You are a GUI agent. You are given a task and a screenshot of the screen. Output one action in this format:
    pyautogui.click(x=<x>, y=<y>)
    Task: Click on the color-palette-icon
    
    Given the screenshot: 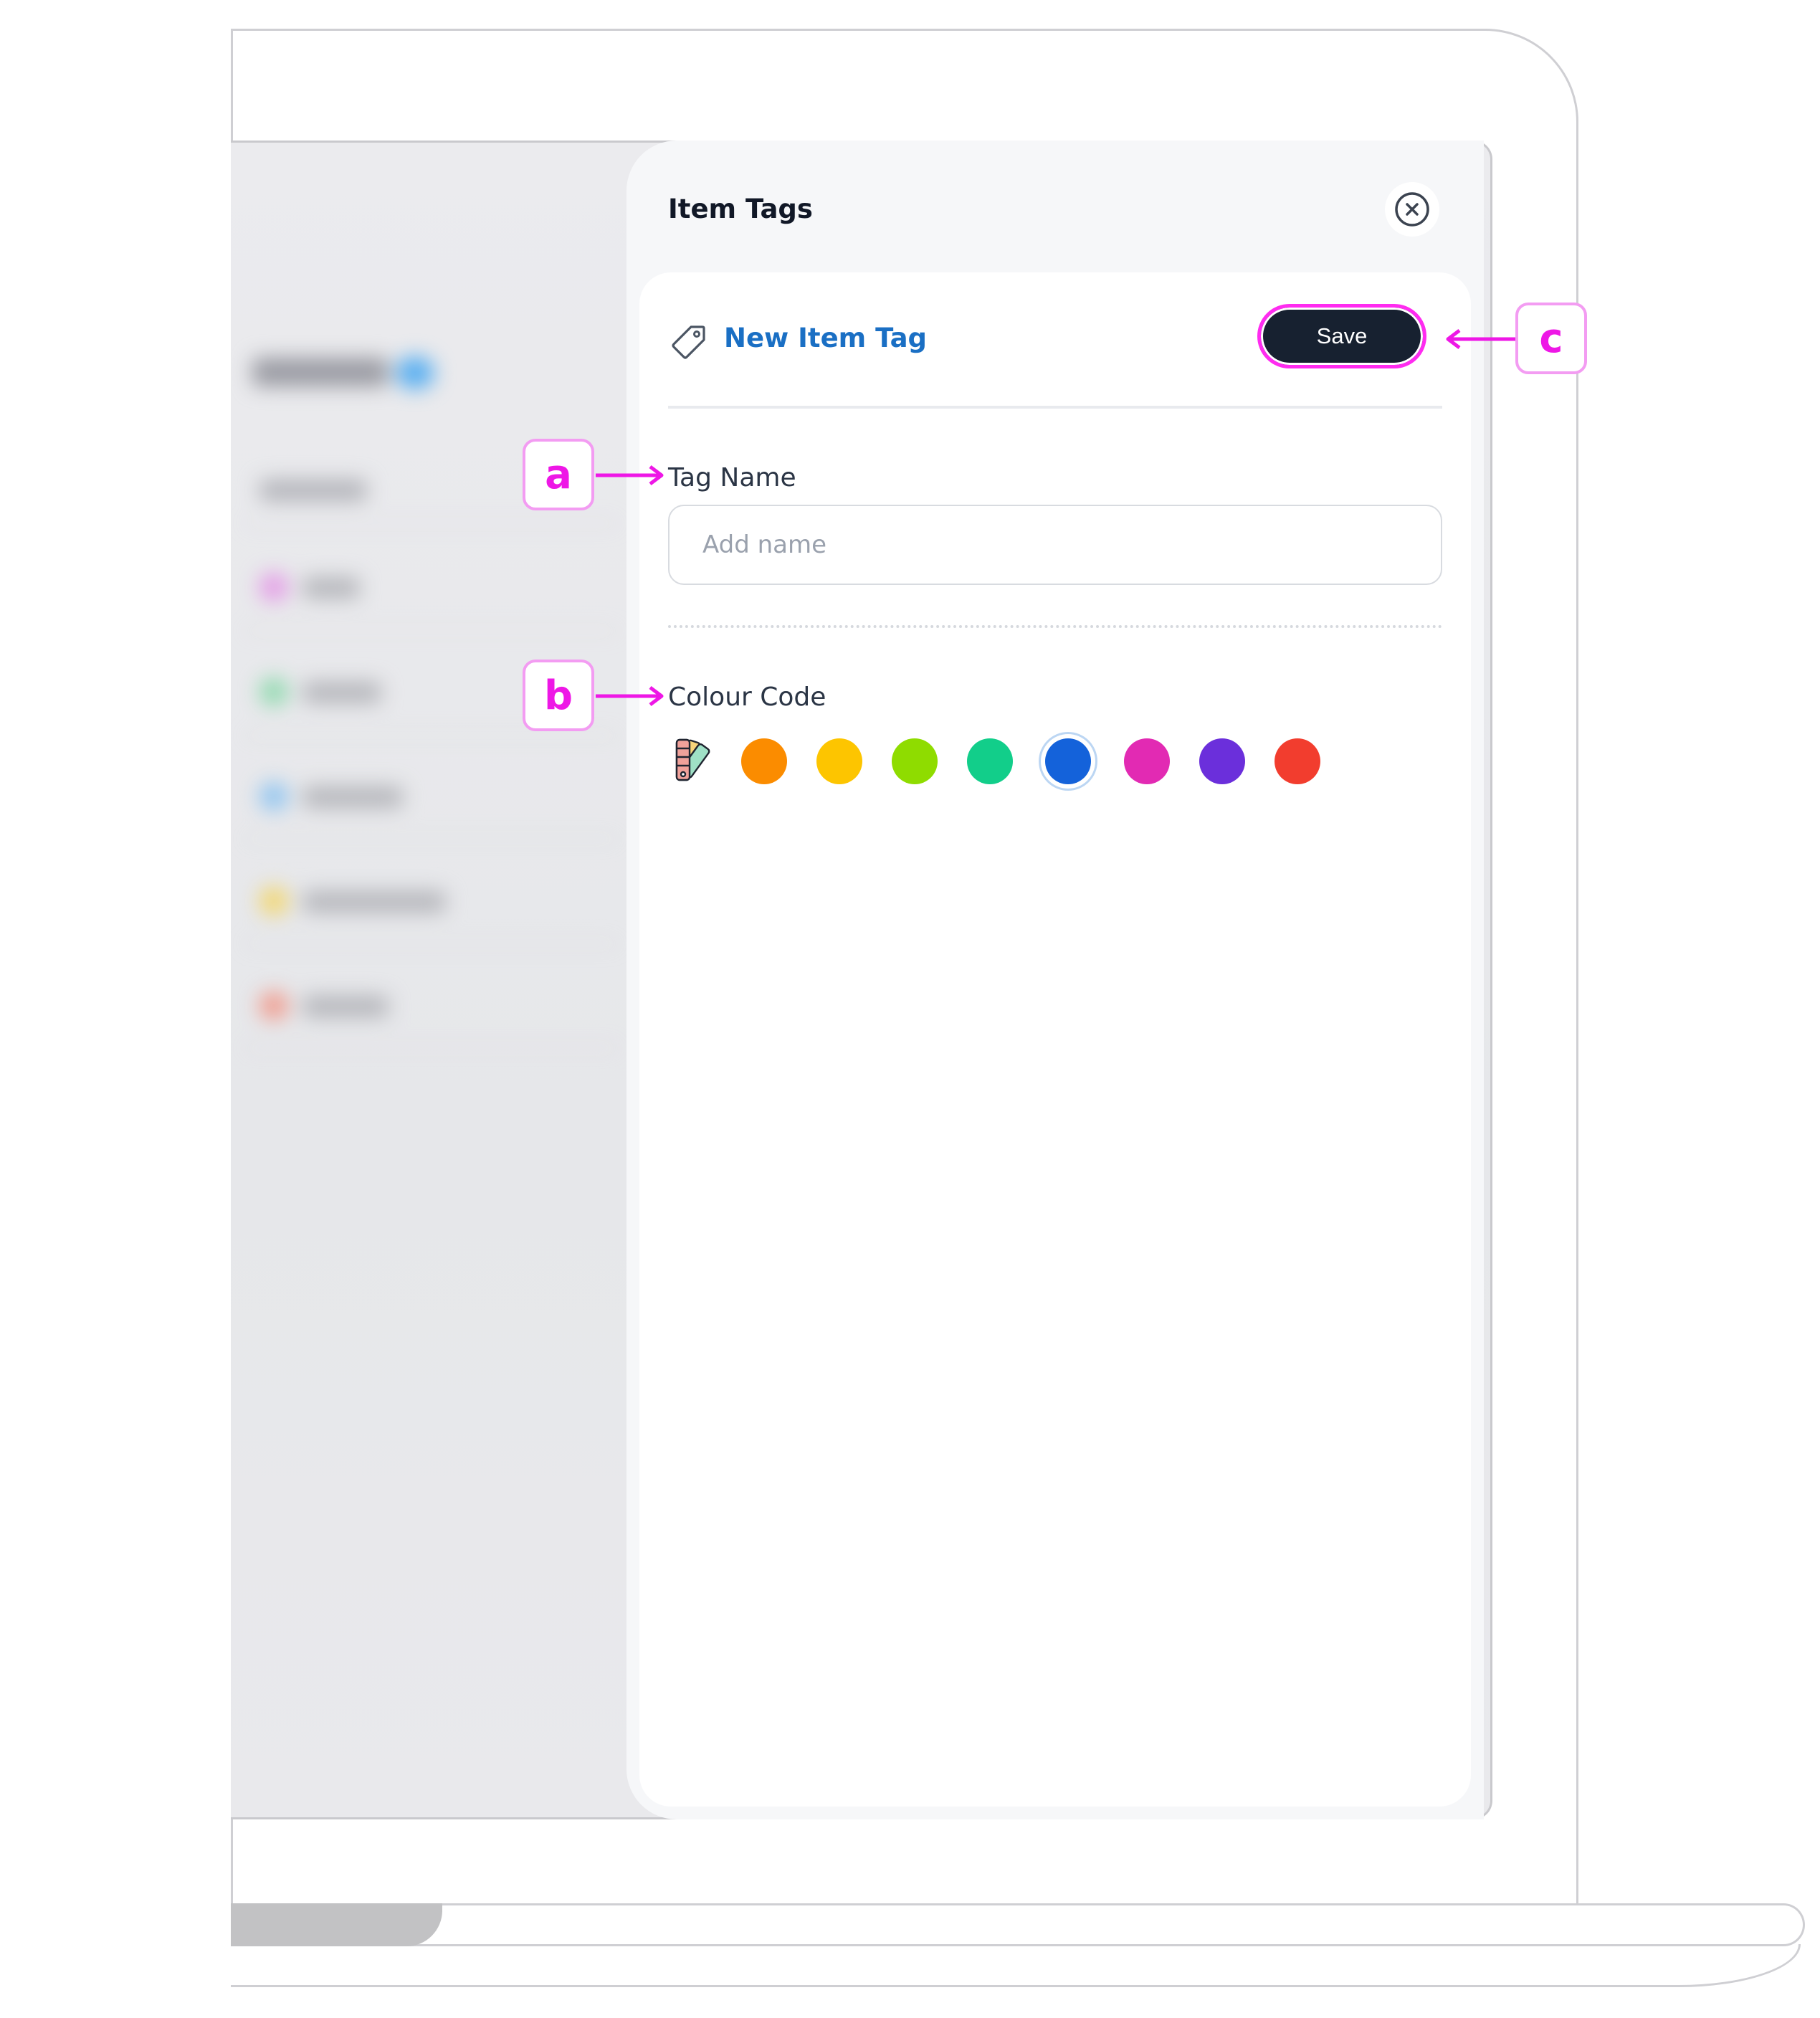 What is the action you would take?
    pyautogui.click(x=694, y=760)
    